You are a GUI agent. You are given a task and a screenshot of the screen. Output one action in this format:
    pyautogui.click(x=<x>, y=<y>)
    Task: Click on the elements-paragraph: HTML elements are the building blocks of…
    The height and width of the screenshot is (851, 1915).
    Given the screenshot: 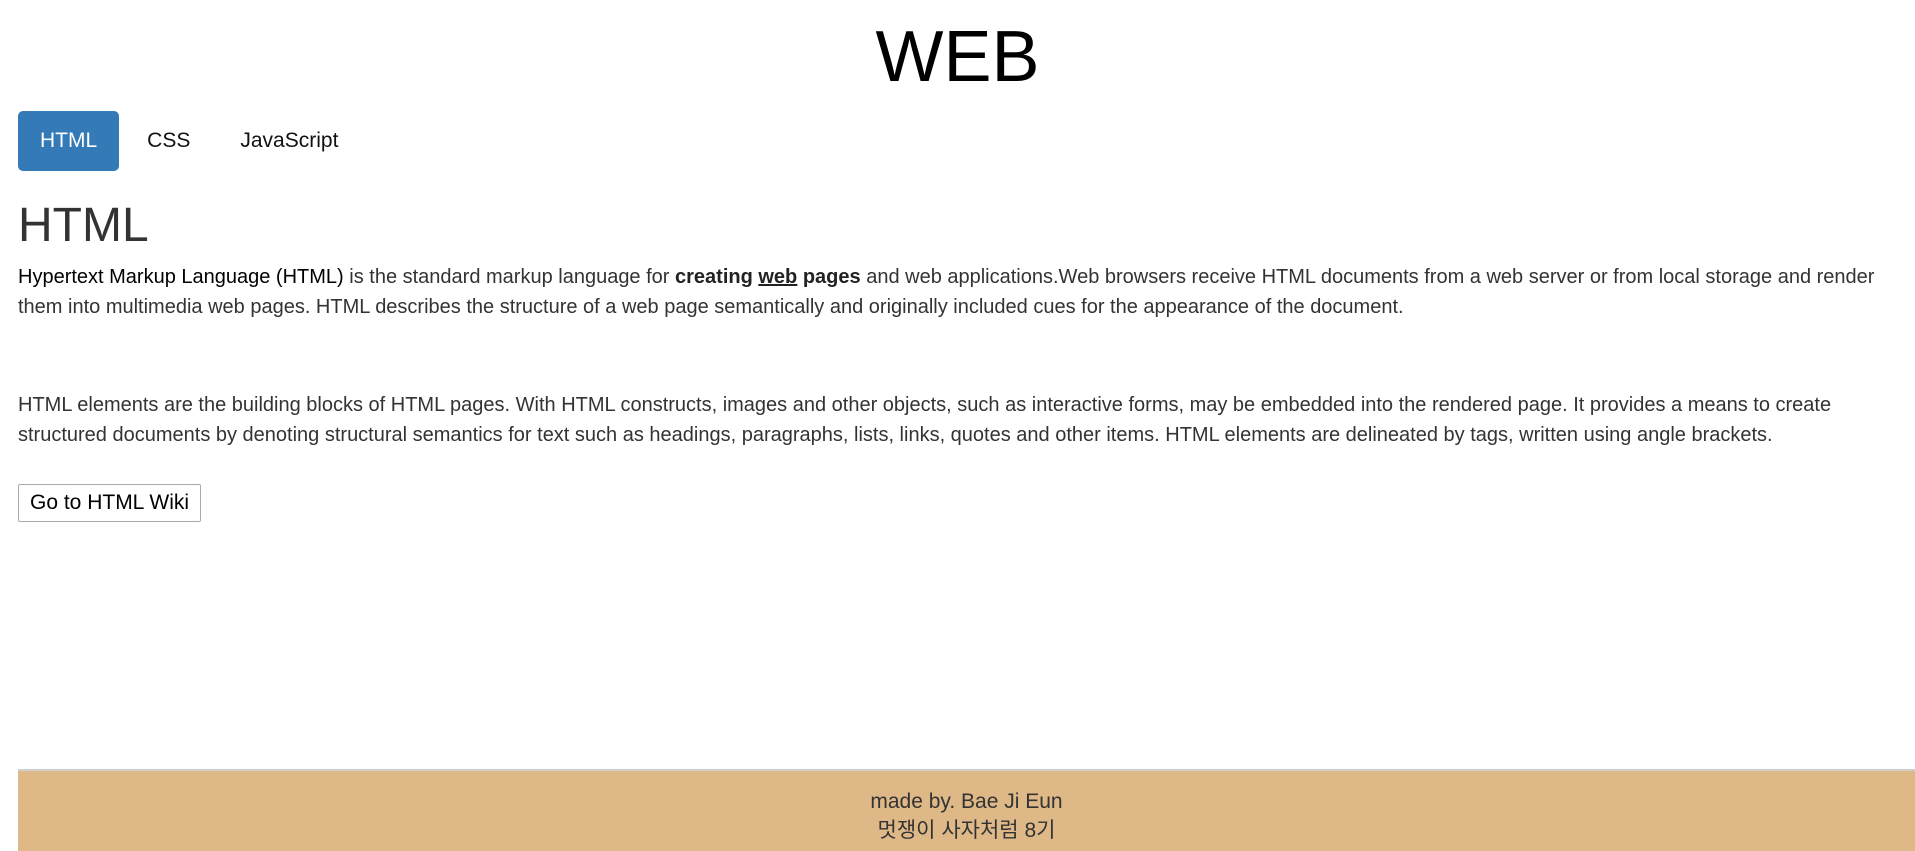 What is the action you would take?
    pyautogui.click(x=925, y=420)
    